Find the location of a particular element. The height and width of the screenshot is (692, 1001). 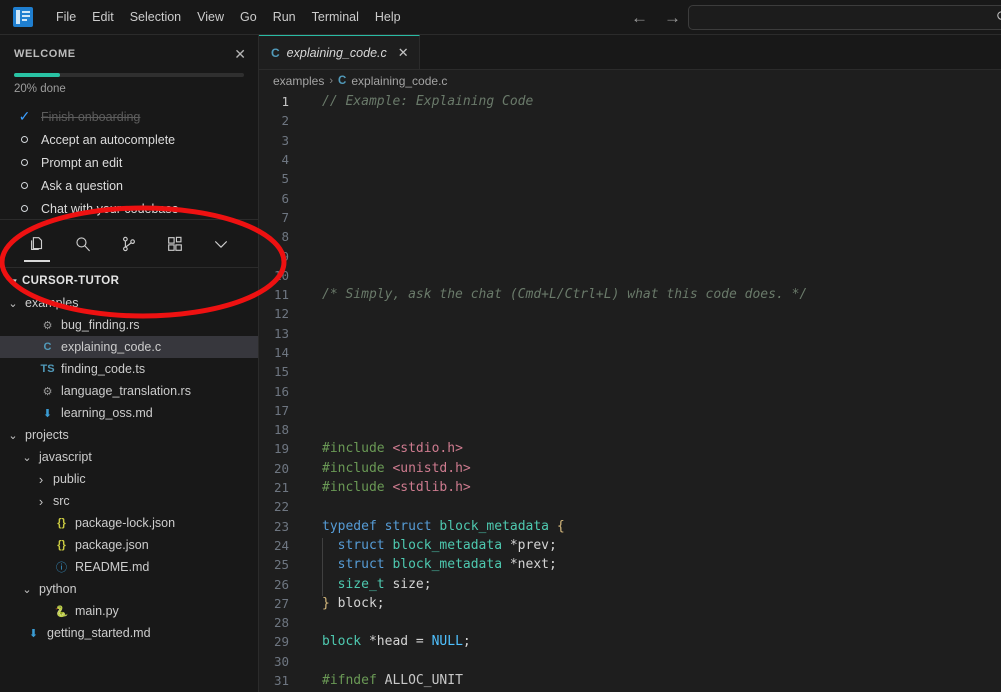

line-number: 11 is located at coordinates (281, 295).